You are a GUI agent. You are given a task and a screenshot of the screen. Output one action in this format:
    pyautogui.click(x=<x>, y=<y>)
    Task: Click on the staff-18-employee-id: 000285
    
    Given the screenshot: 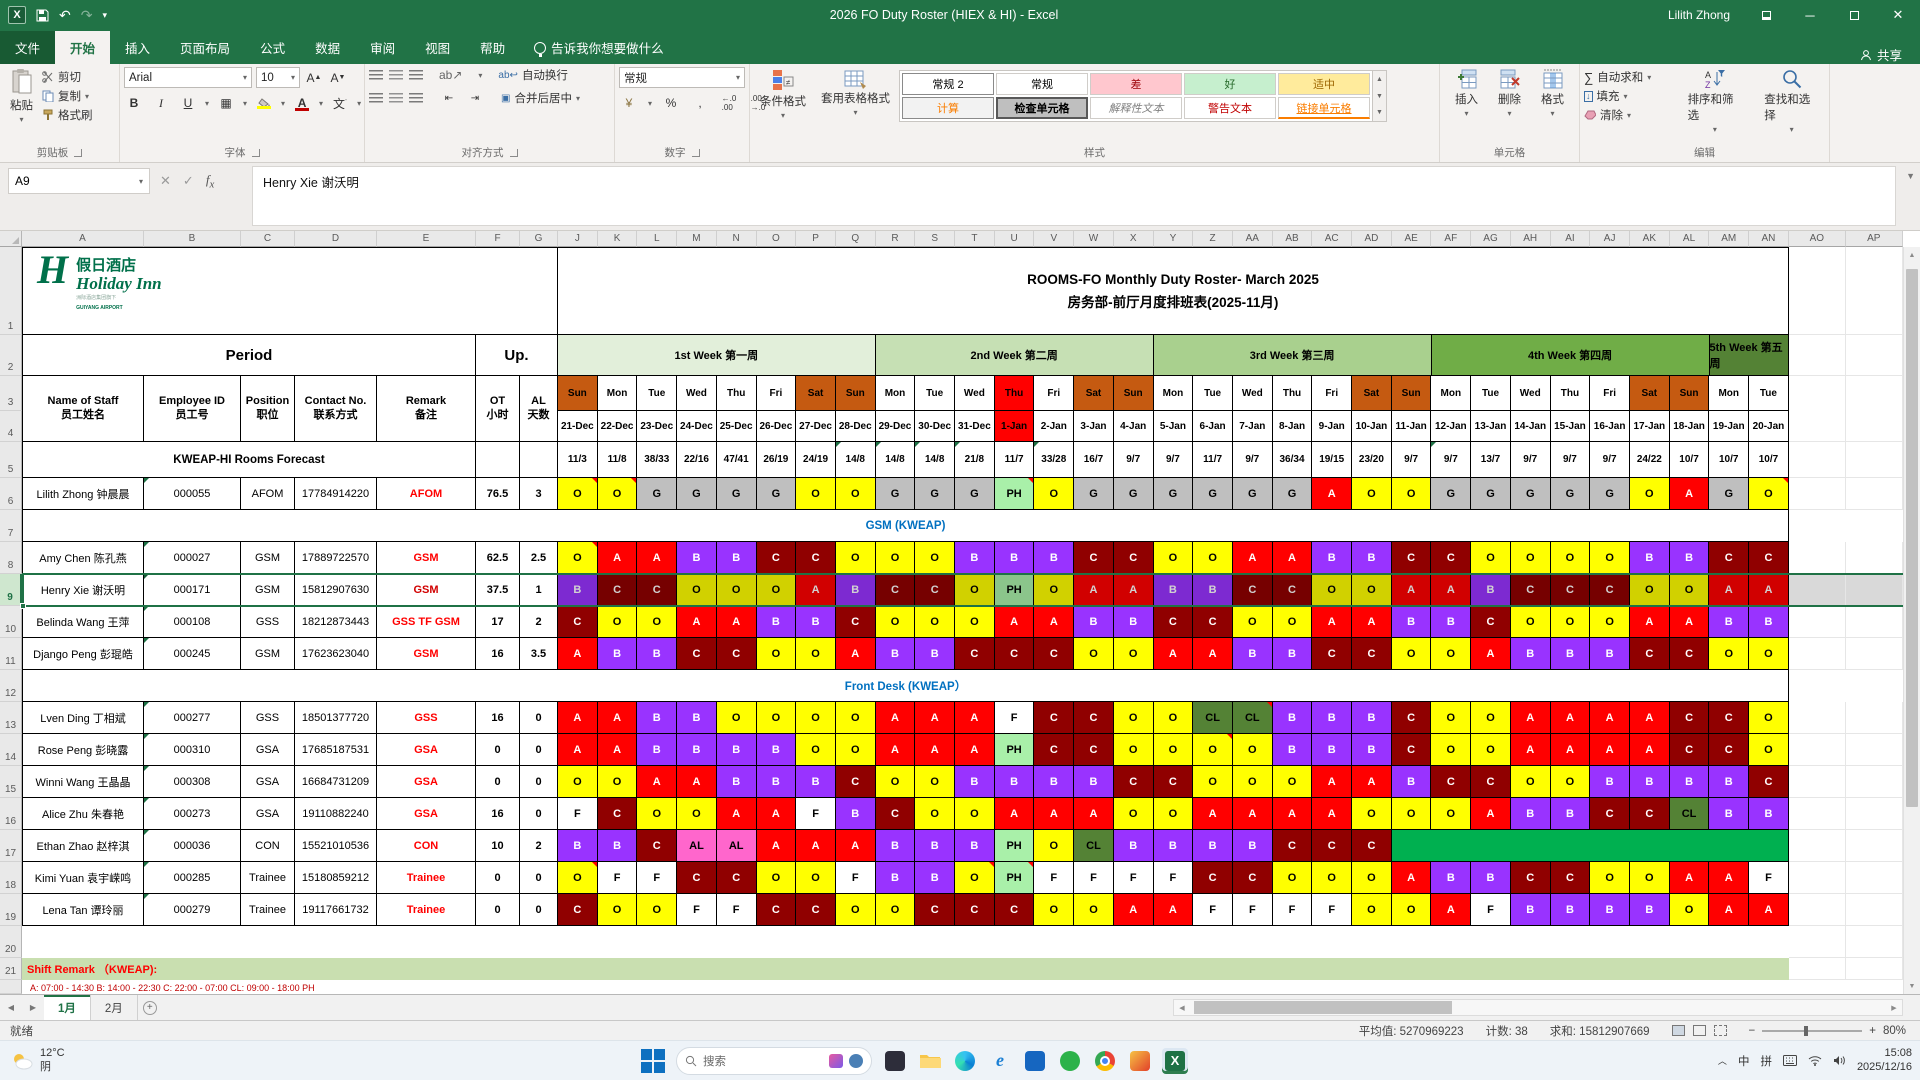 What is the action you would take?
    pyautogui.click(x=192, y=878)
    